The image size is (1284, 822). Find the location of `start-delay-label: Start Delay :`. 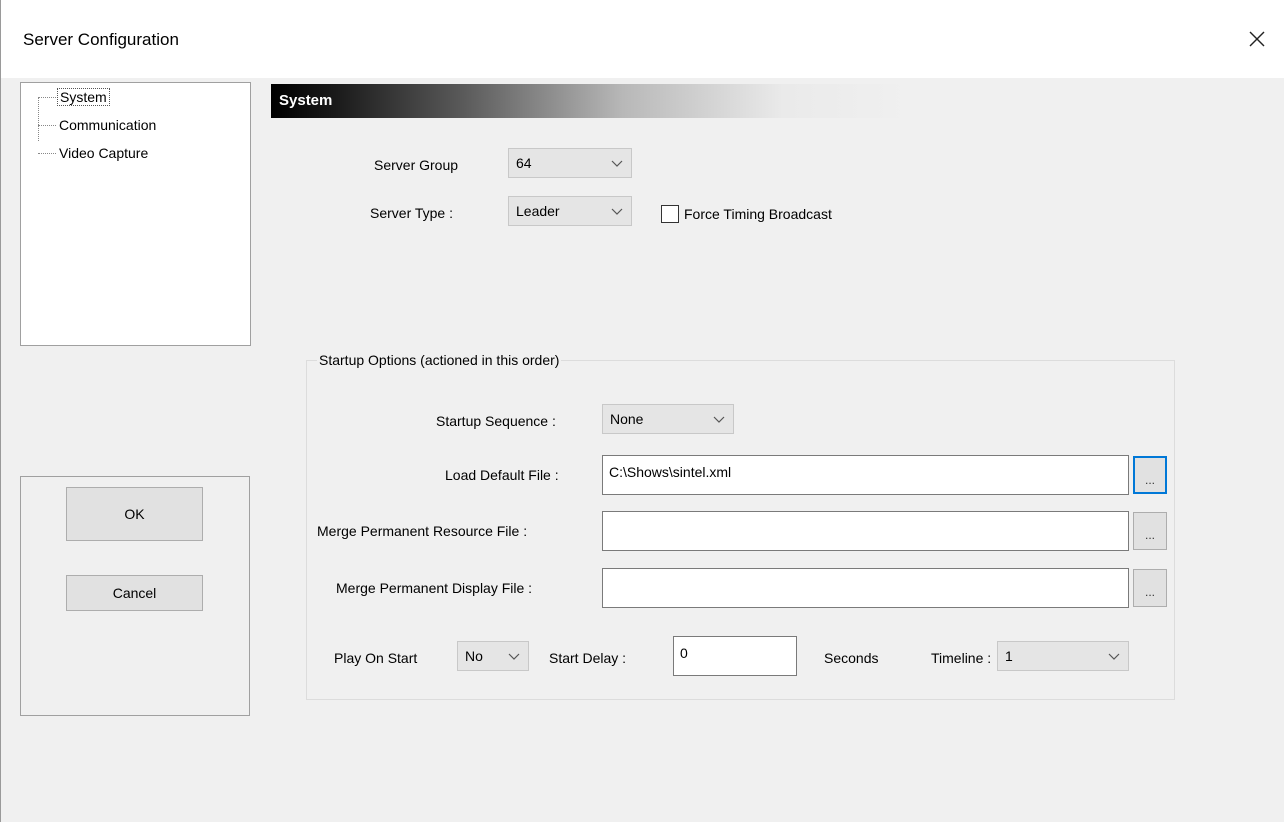

start-delay-label: Start Delay : is located at coordinates (588, 658).